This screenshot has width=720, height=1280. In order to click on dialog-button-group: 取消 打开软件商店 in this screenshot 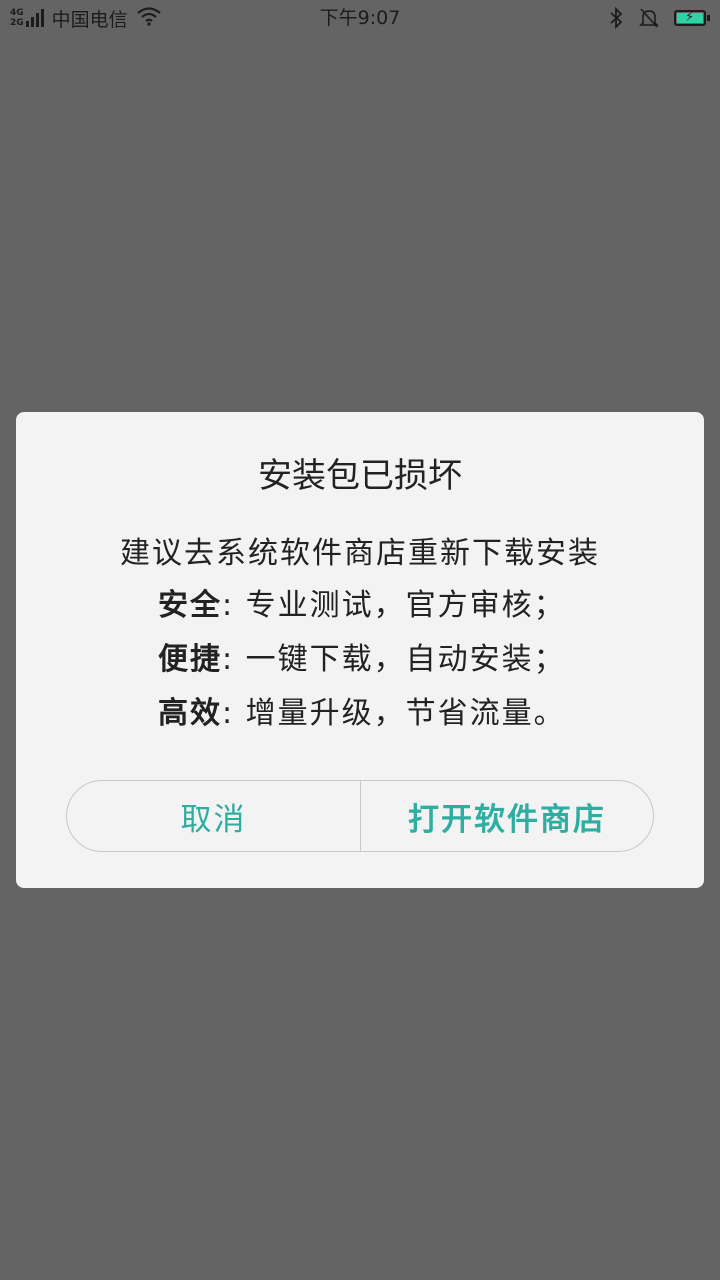, I will do `click(360, 816)`.